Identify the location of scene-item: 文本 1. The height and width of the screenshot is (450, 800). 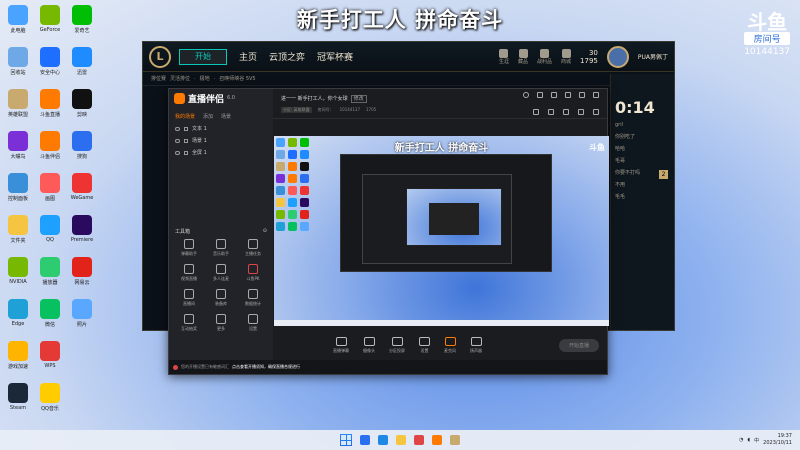
(221, 126).